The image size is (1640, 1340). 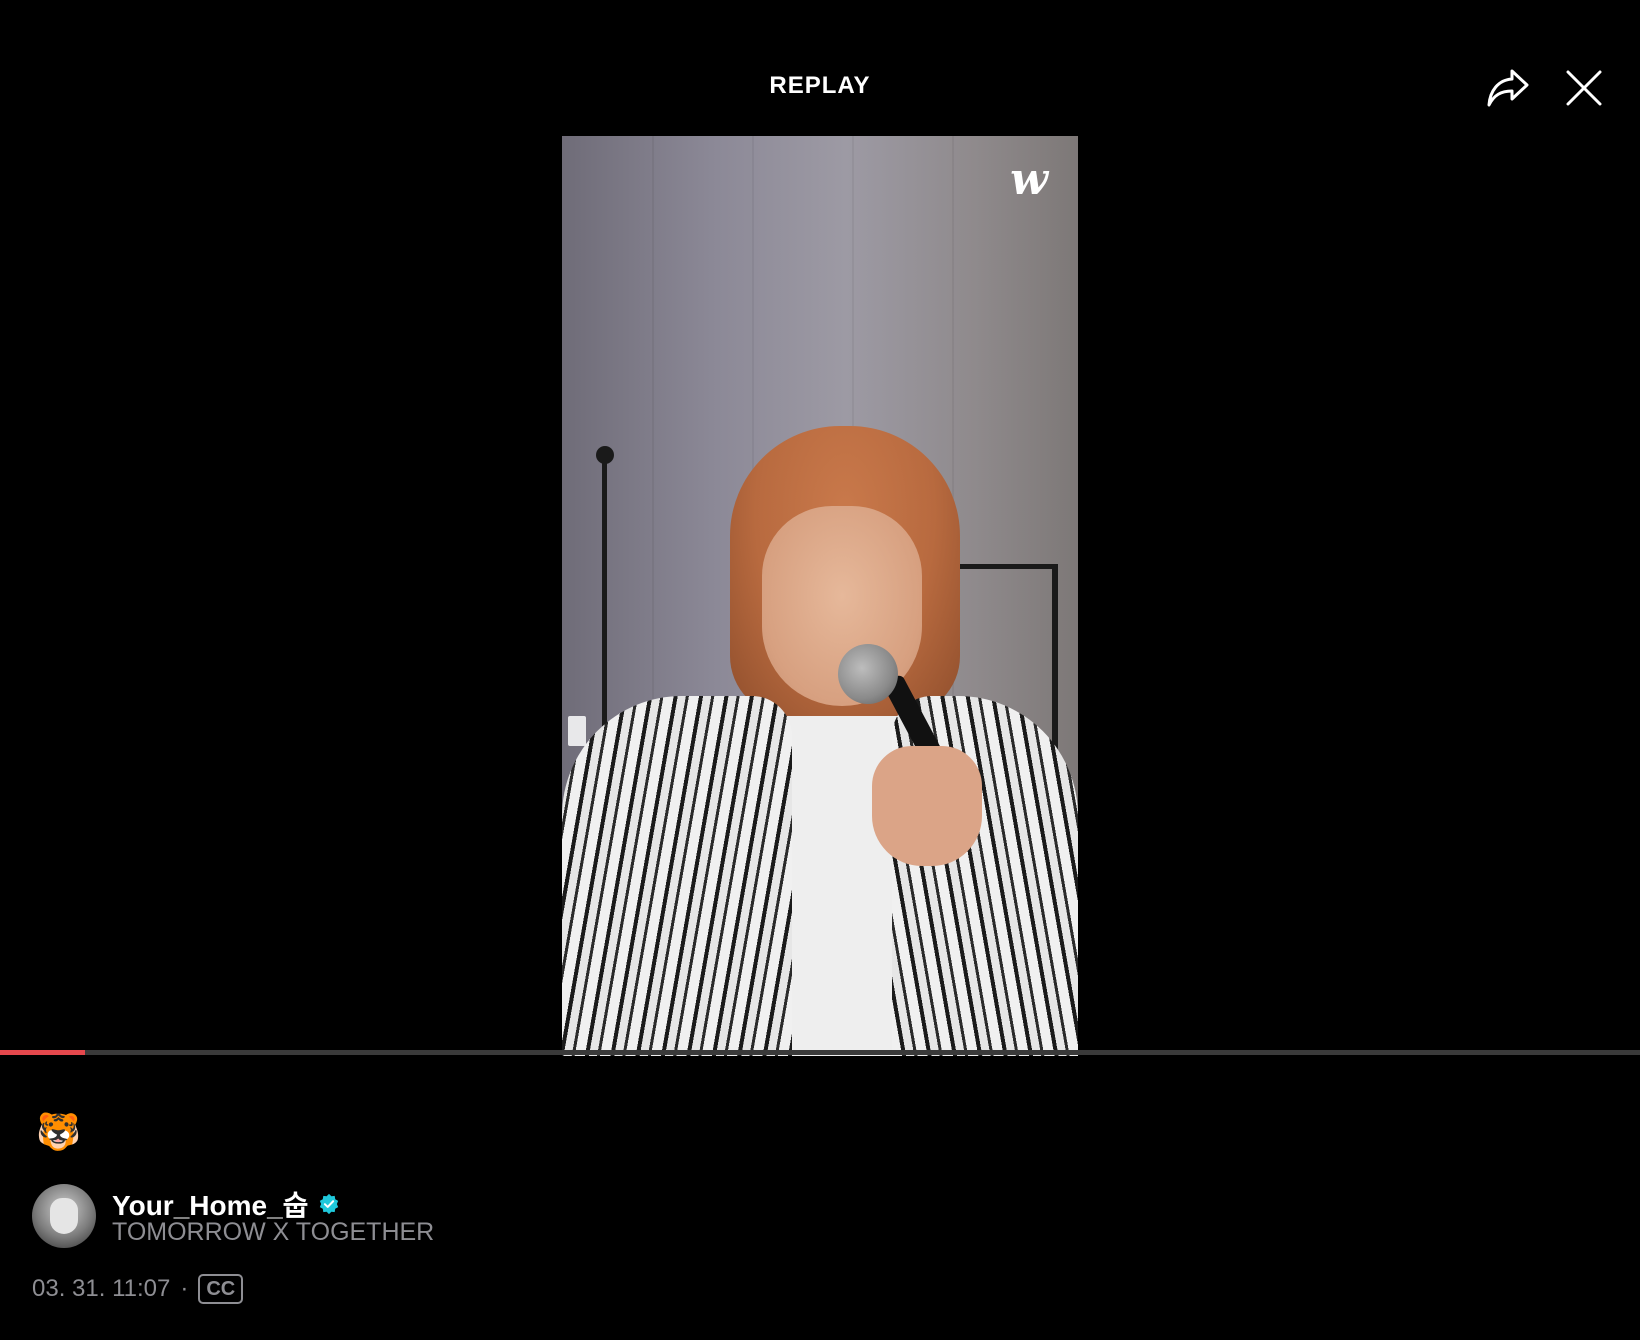 I want to click on close-icon, so click(x=1584, y=88).